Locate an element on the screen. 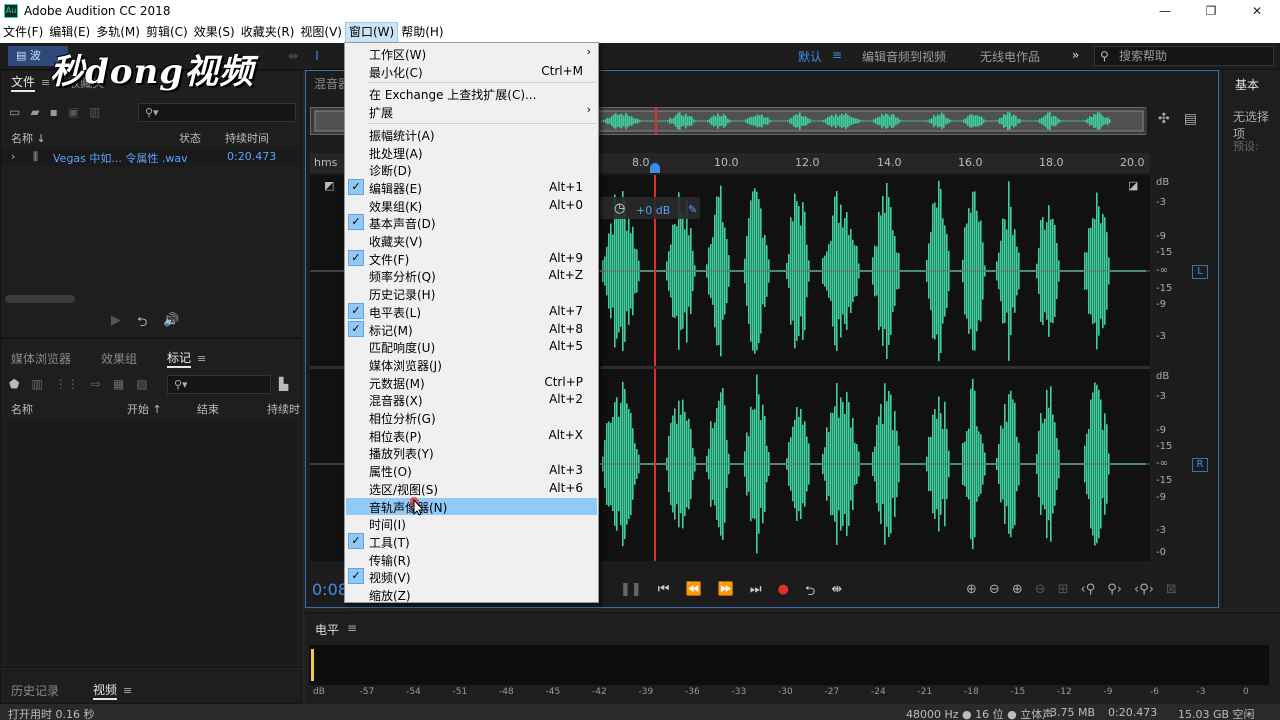 The width and height of the screenshot is (1280, 720). play-icon: ▶ is located at coordinates (116, 324).